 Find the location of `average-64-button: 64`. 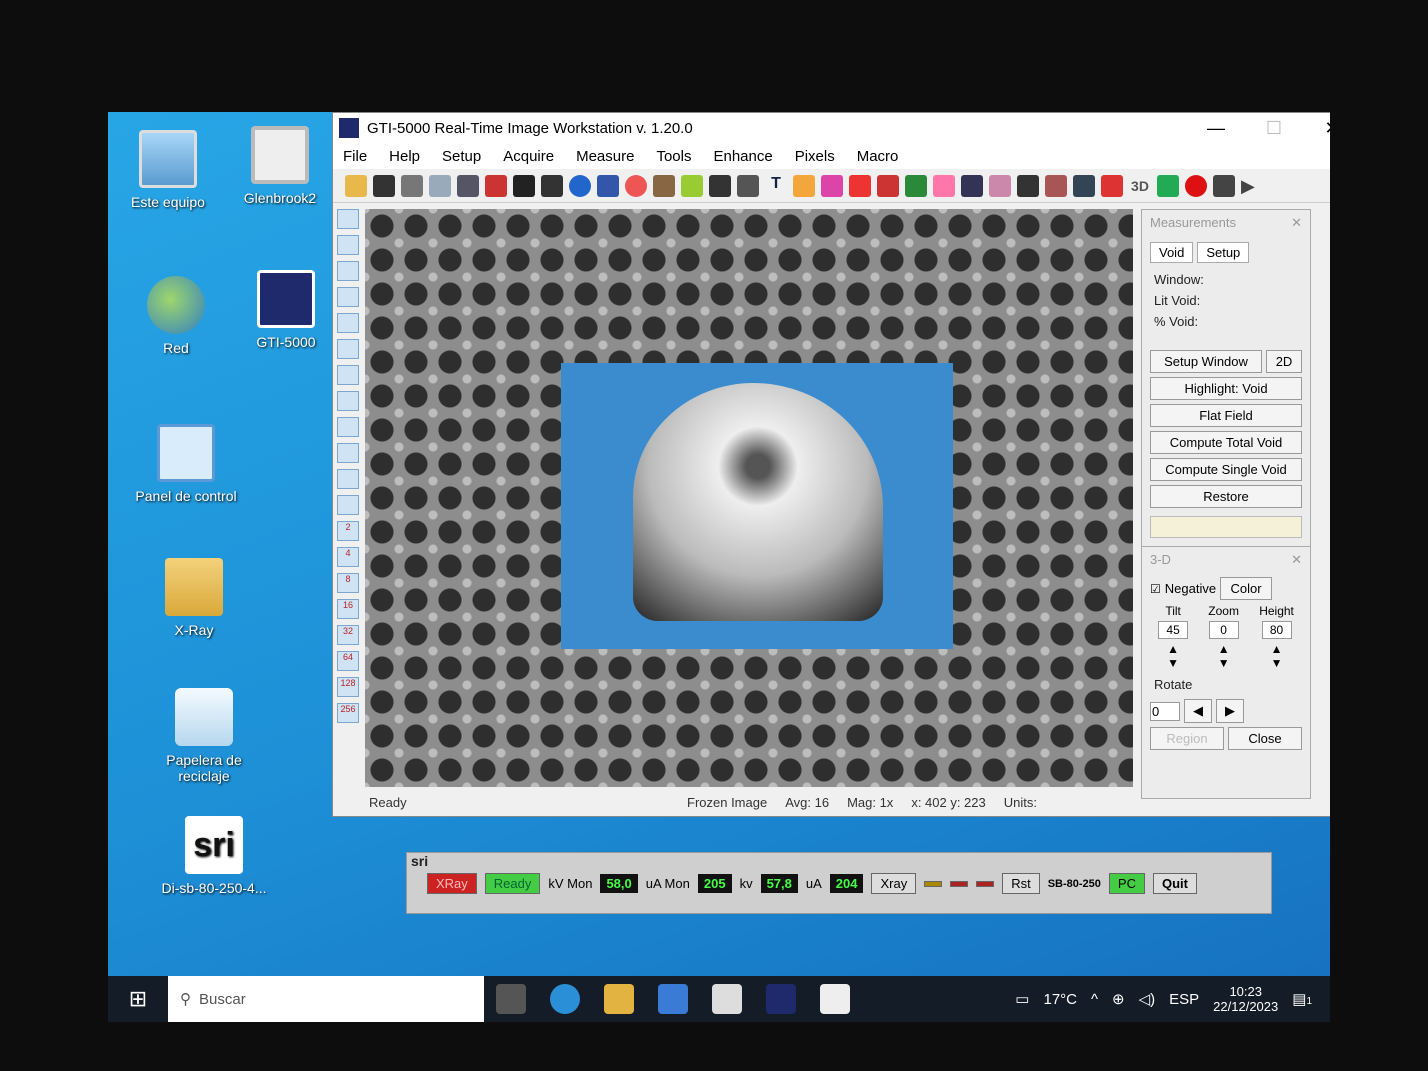

average-64-button: 64 is located at coordinates (348, 661).